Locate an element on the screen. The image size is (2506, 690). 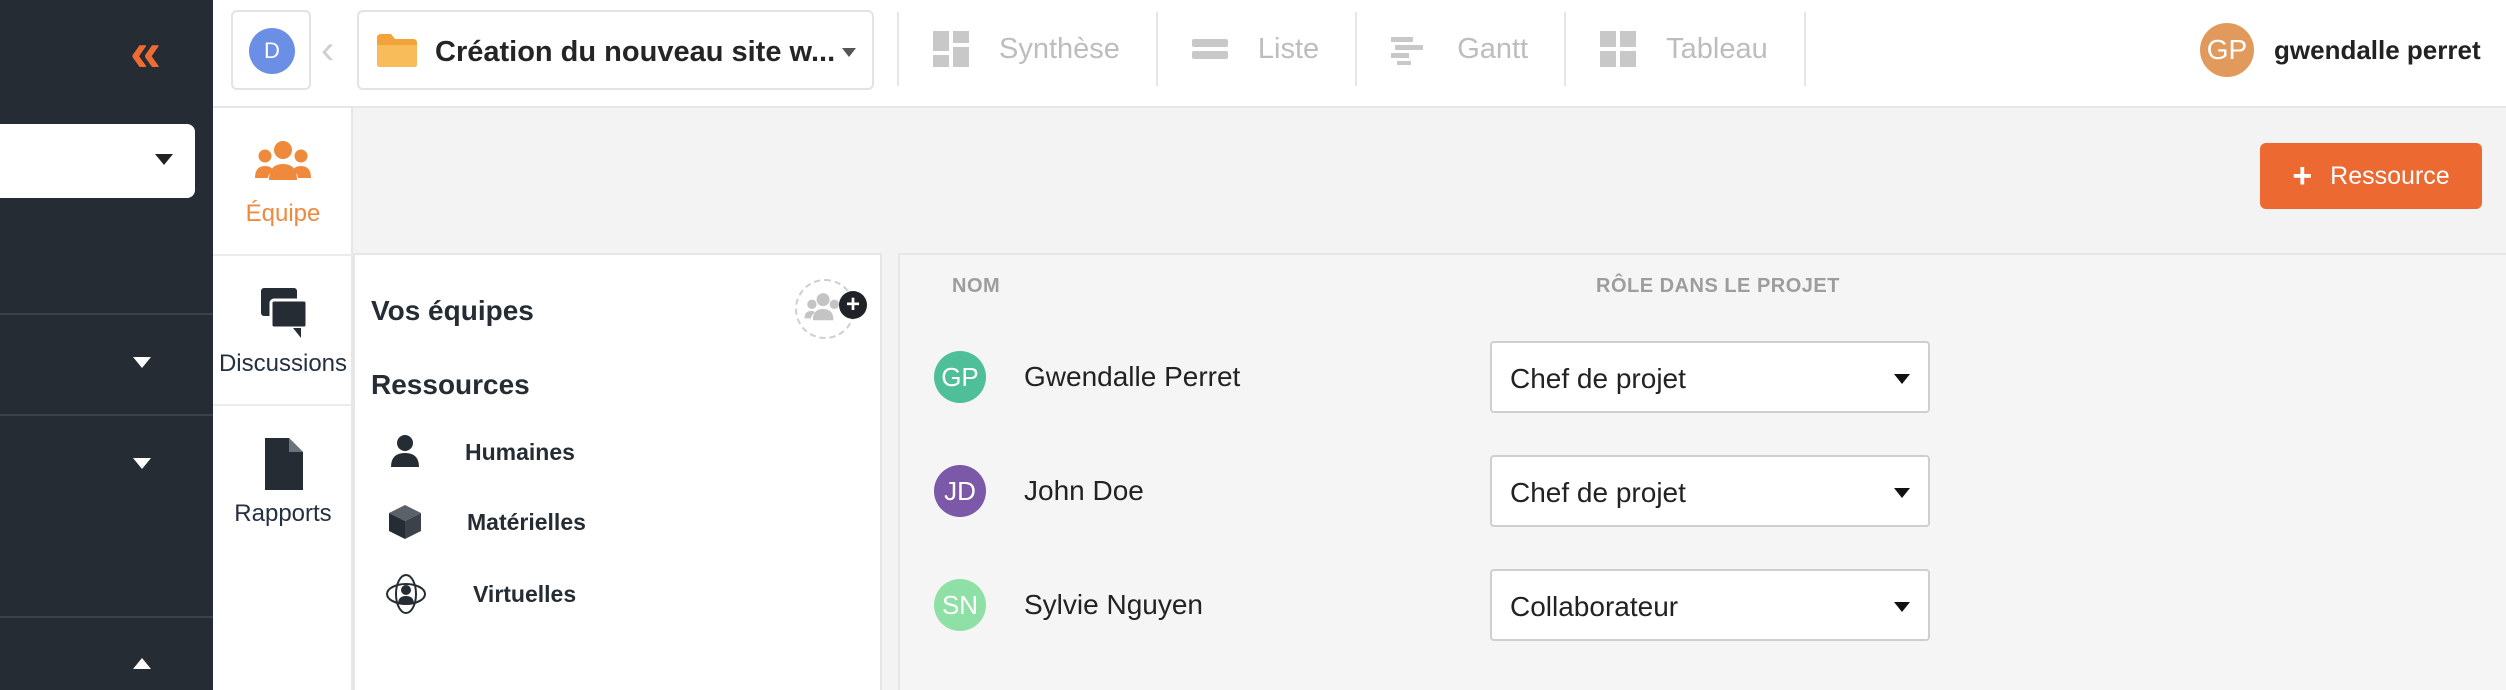
view-tabs: Synthèse Liste Gantt Tableau is located at coordinates (1351, 52).